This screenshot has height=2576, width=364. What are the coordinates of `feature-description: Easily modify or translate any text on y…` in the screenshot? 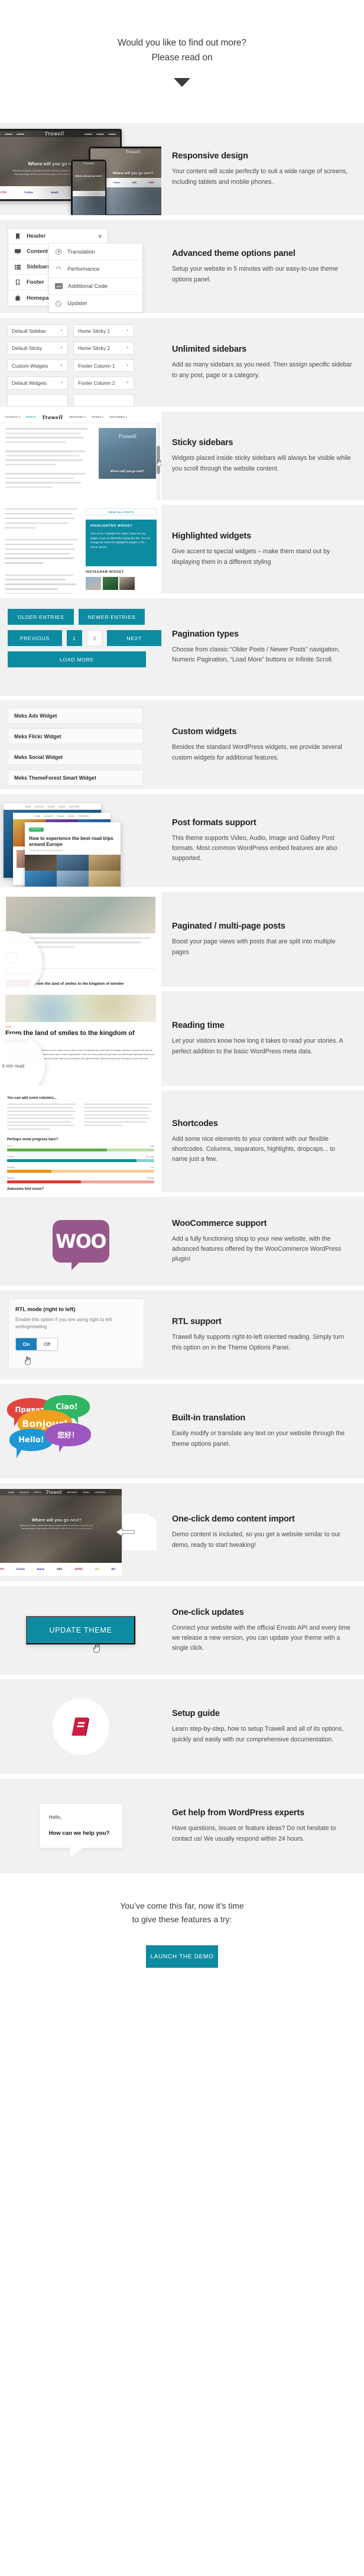 It's located at (258, 1439).